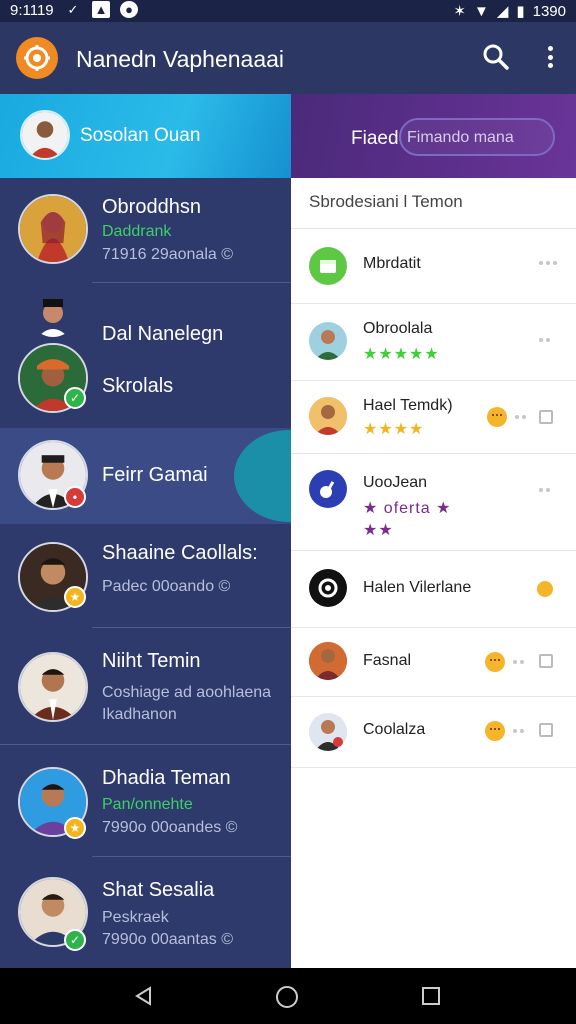 This screenshot has height=1024, width=576. Describe the element at coordinates (417, 587) in the screenshot. I see `panel-item-name: Halen Vilerlane` at that location.